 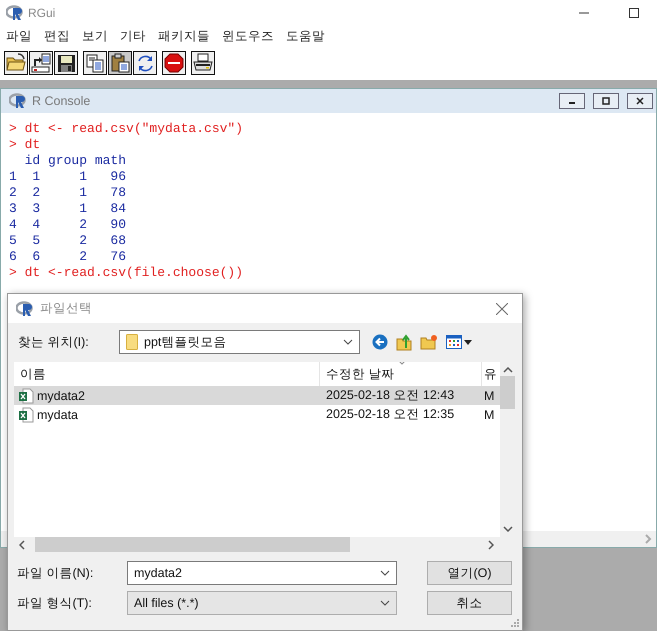 I want to click on resize-grip-icon, so click(x=515, y=623).